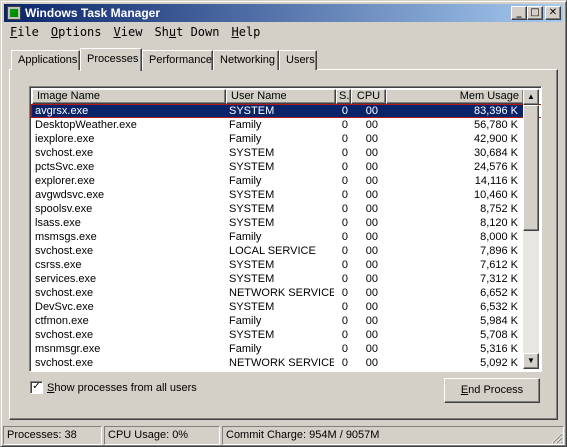  I want to click on process-row: msmsgs.exe Family 0 00 8,000 K, so click(278, 237).